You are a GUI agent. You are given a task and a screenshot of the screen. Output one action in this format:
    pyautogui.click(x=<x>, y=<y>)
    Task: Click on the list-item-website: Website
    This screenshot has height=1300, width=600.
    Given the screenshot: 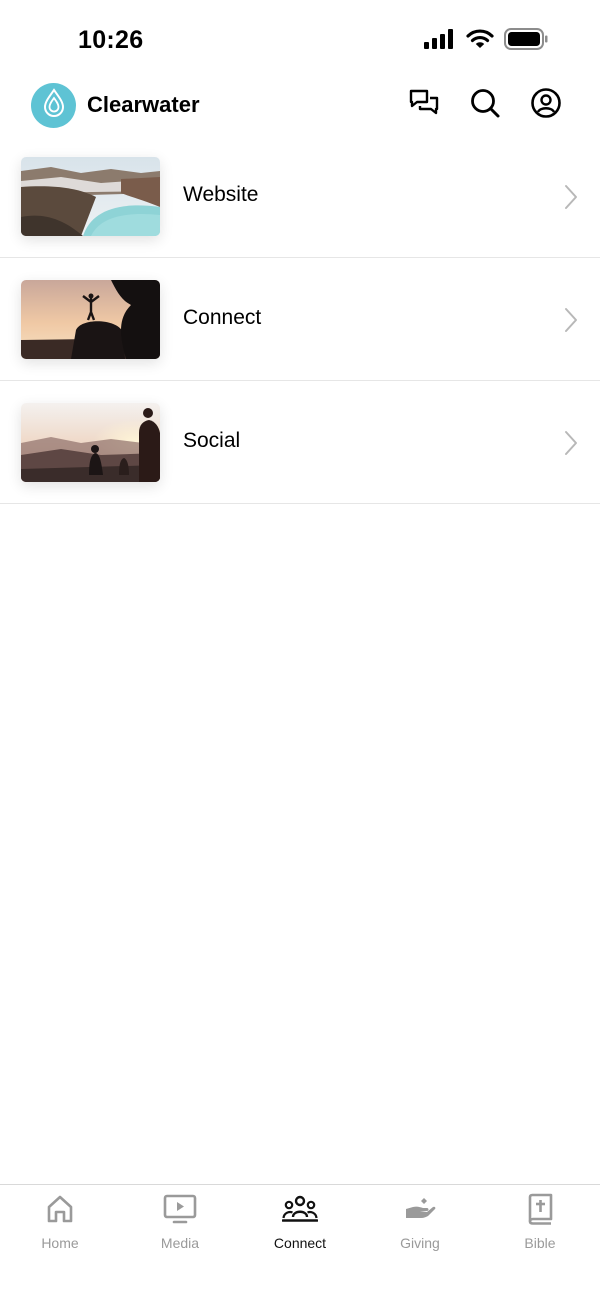 What is the action you would take?
    pyautogui.click(x=300, y=196)
    